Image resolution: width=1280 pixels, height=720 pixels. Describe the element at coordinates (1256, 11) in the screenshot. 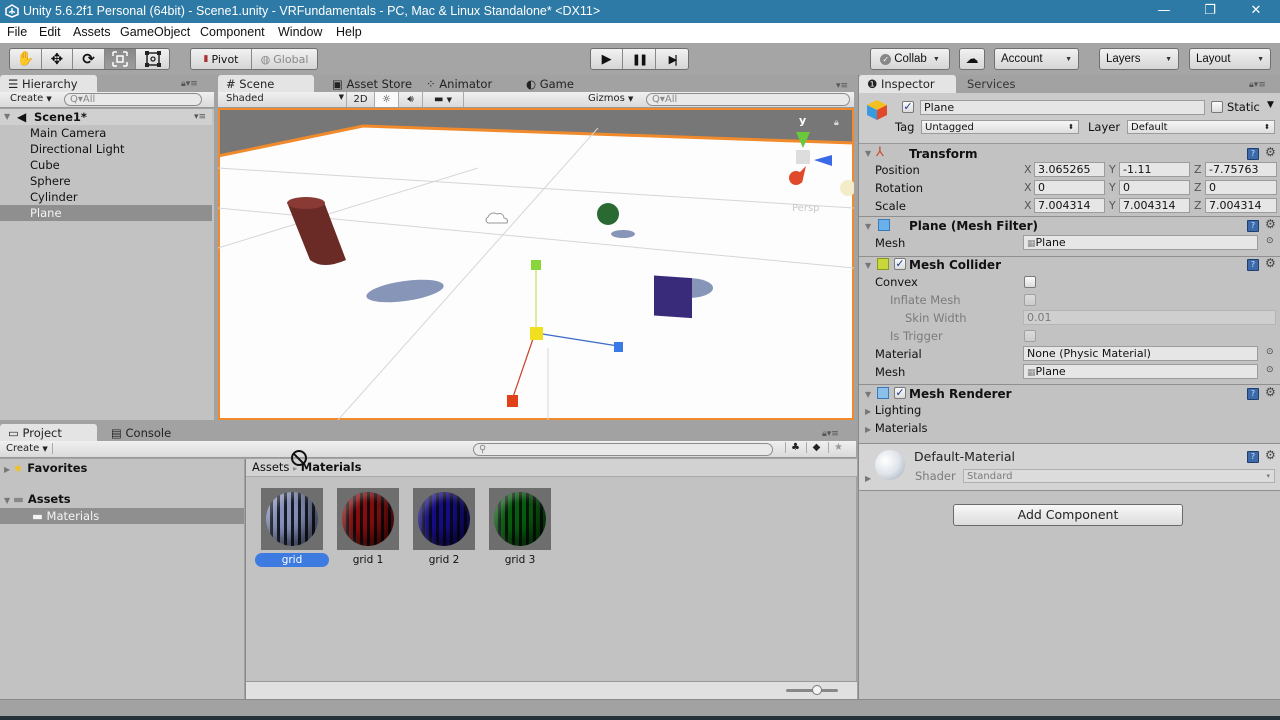

I see `close-button: ✕` at that location.